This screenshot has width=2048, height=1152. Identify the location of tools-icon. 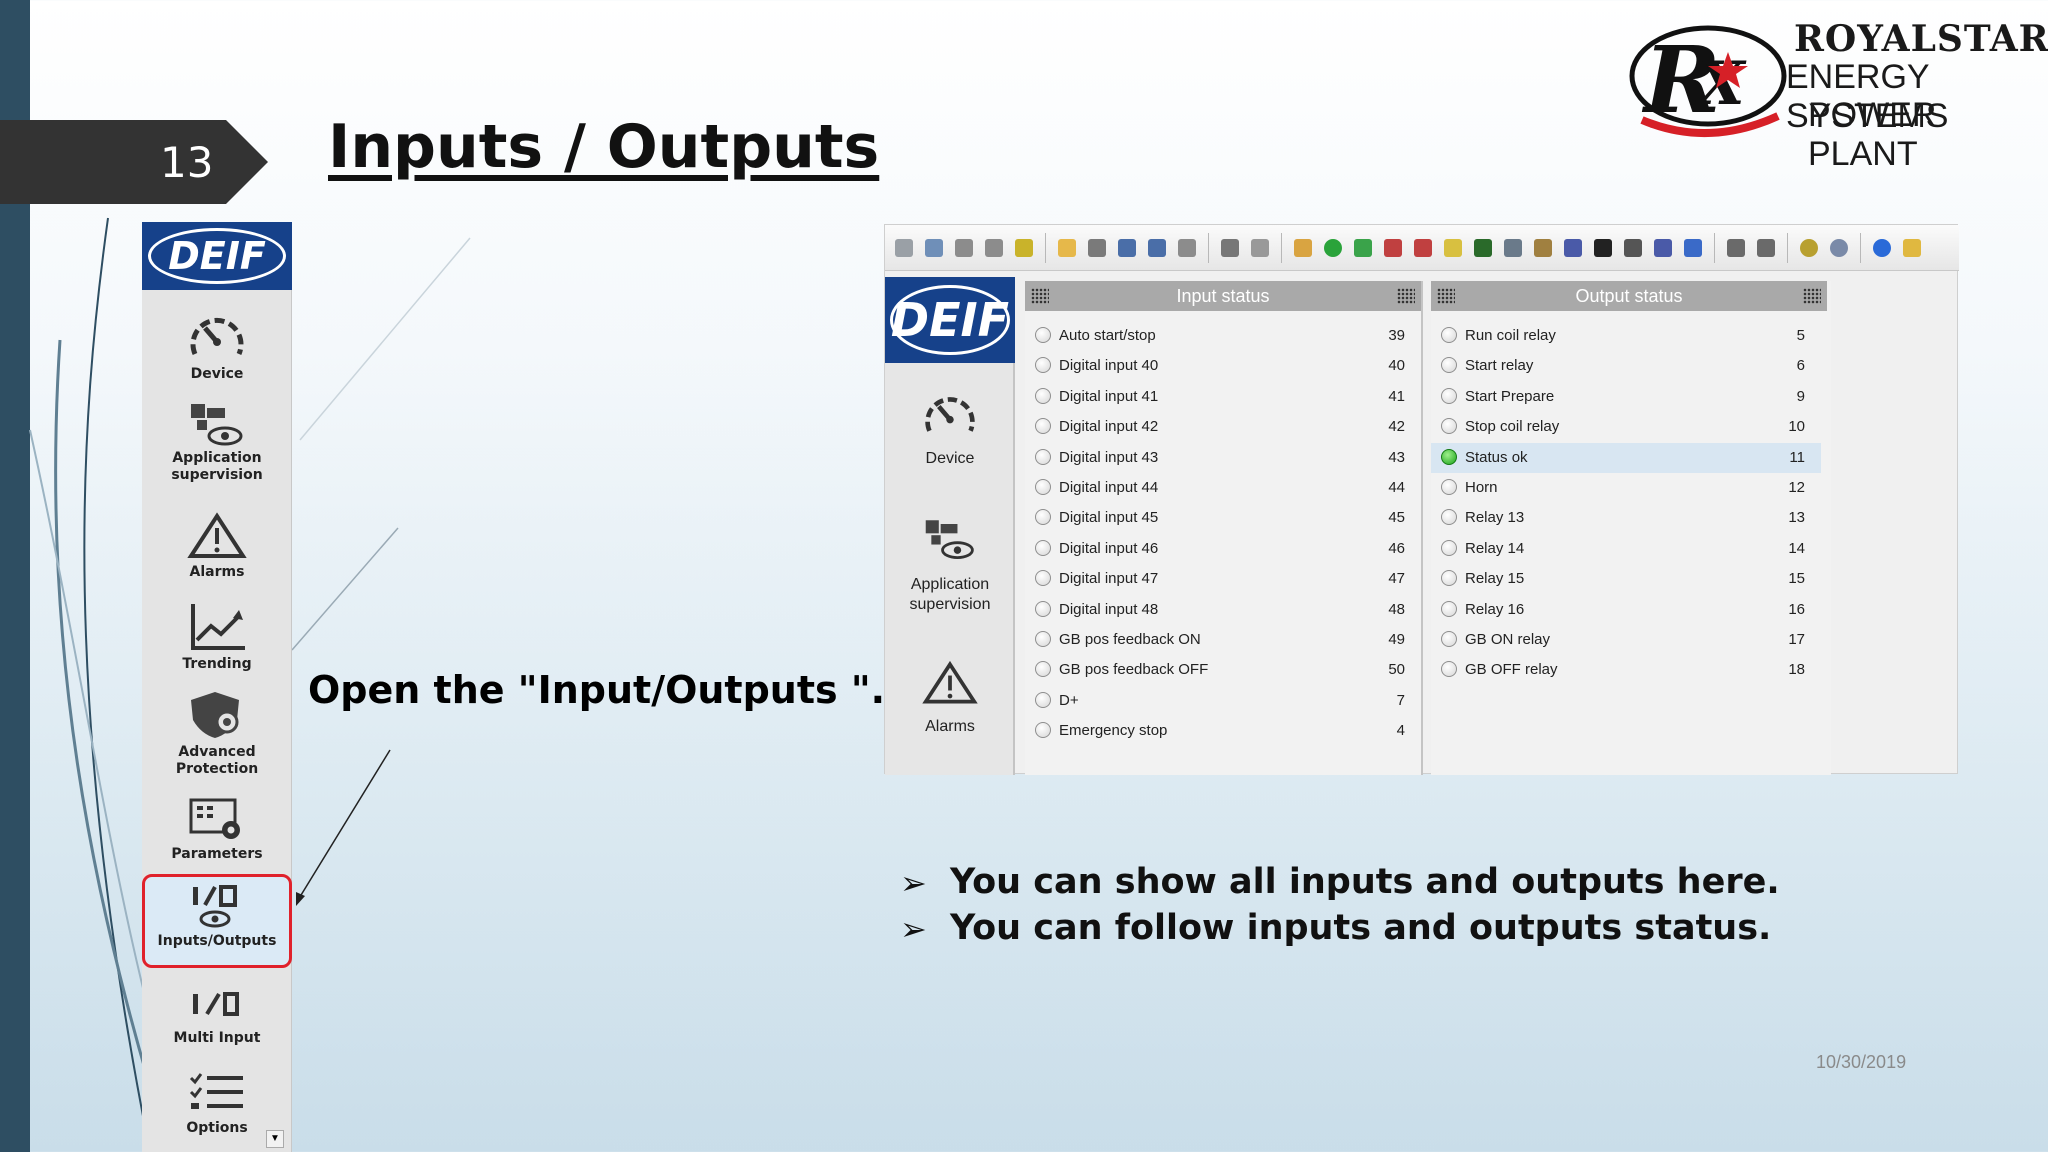
(1543, 248).